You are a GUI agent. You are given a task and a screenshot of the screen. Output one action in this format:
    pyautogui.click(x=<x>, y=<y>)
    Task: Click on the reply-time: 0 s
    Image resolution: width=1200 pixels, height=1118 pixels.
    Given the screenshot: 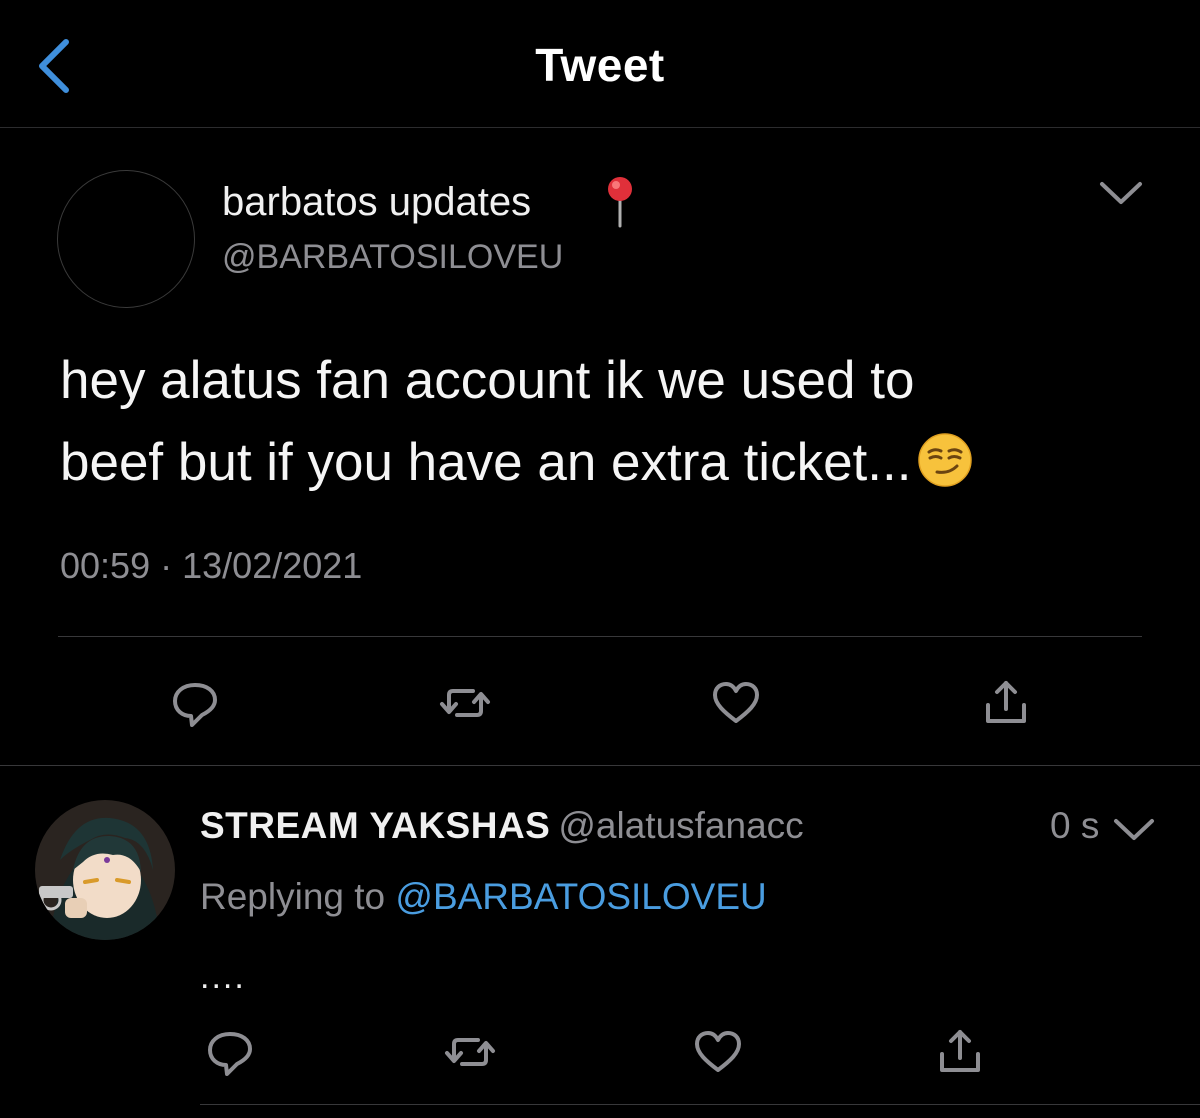 What is the action you would take?
    pyautogui.click(x=1075, y=825)
    